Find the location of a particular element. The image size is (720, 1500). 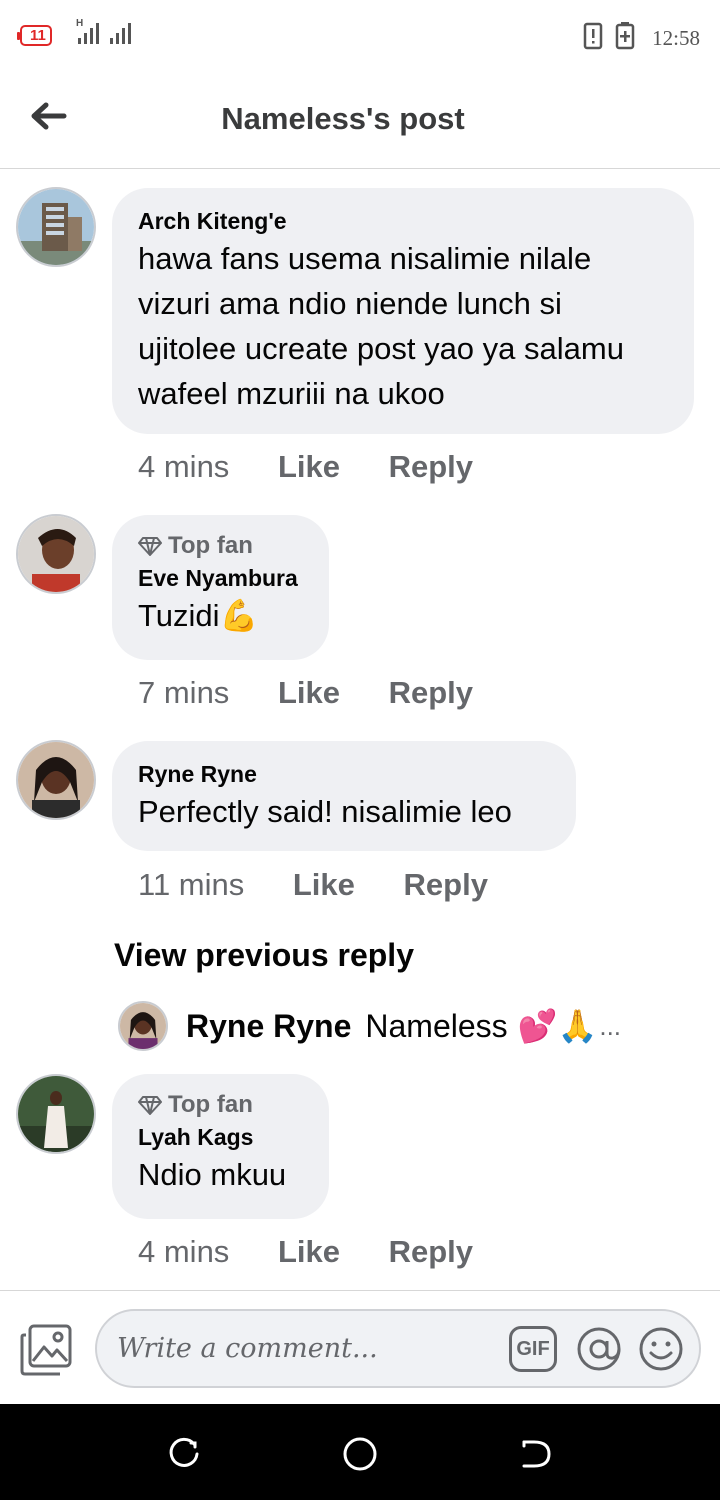

comment-author: Lyah Kags is located at coordinates (220, 1137).